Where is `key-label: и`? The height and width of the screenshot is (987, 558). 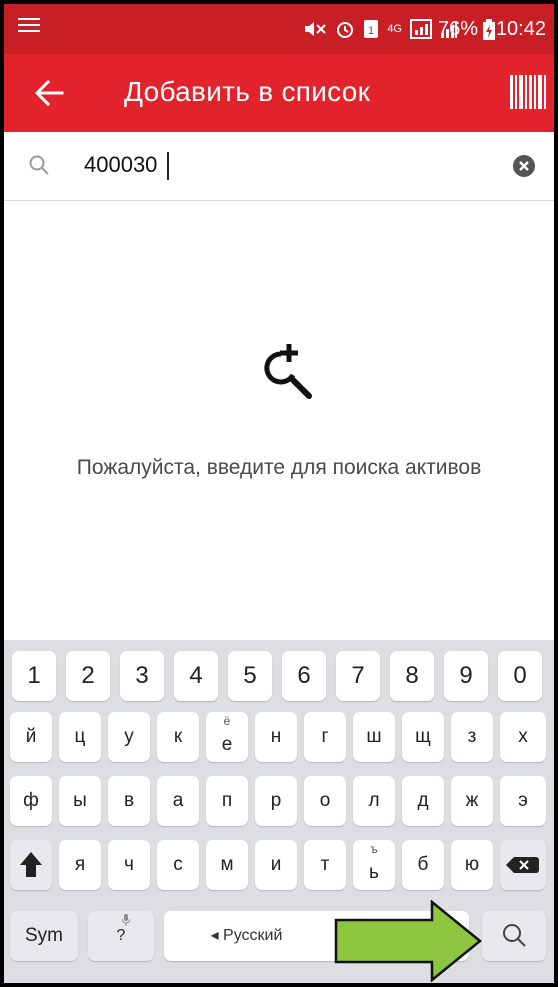
key-label: и is located at coordinates (276, 864).